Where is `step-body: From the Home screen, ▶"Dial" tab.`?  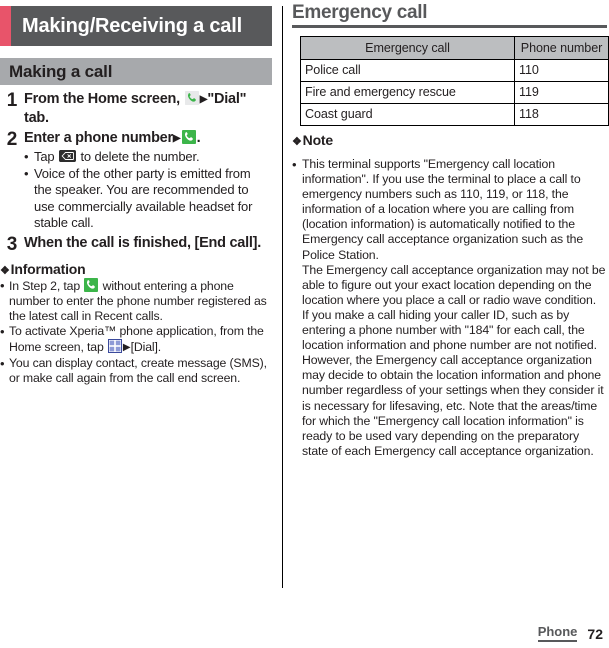 step-body: From the Home screen, ▶"Dial" tab. is located at coordinates (147, 108).